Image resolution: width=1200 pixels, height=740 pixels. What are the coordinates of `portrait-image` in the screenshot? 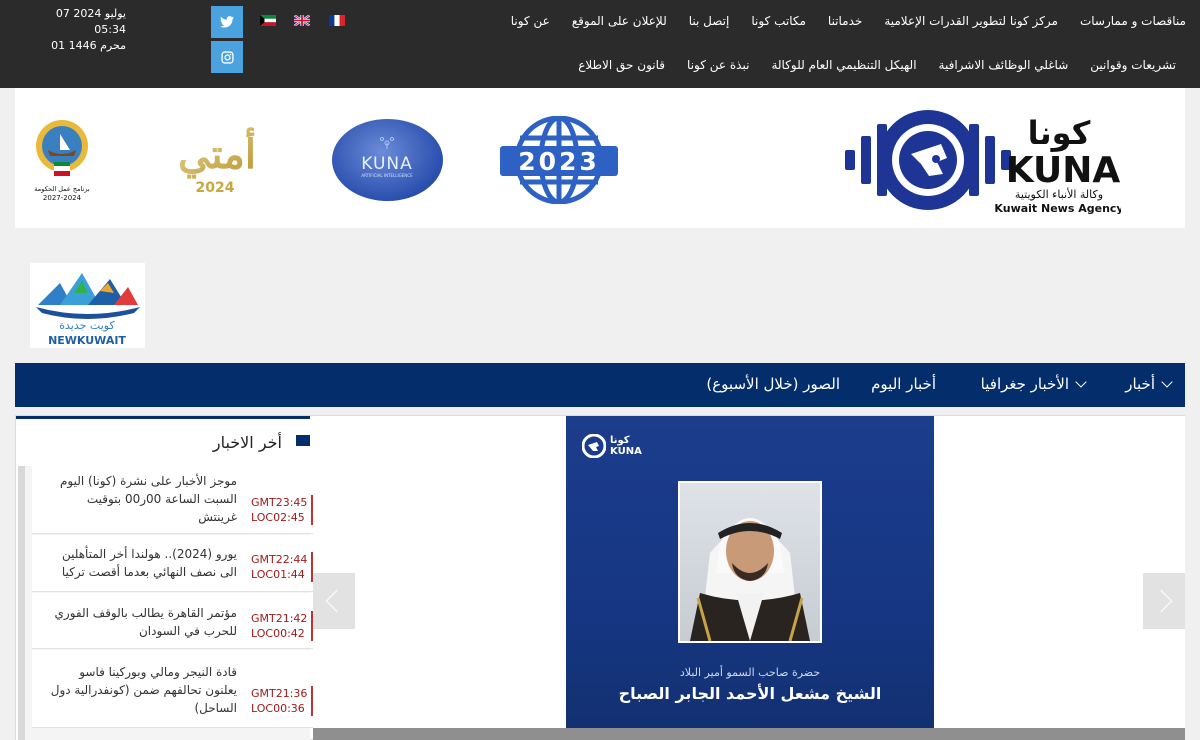 It's located at (750, 579).